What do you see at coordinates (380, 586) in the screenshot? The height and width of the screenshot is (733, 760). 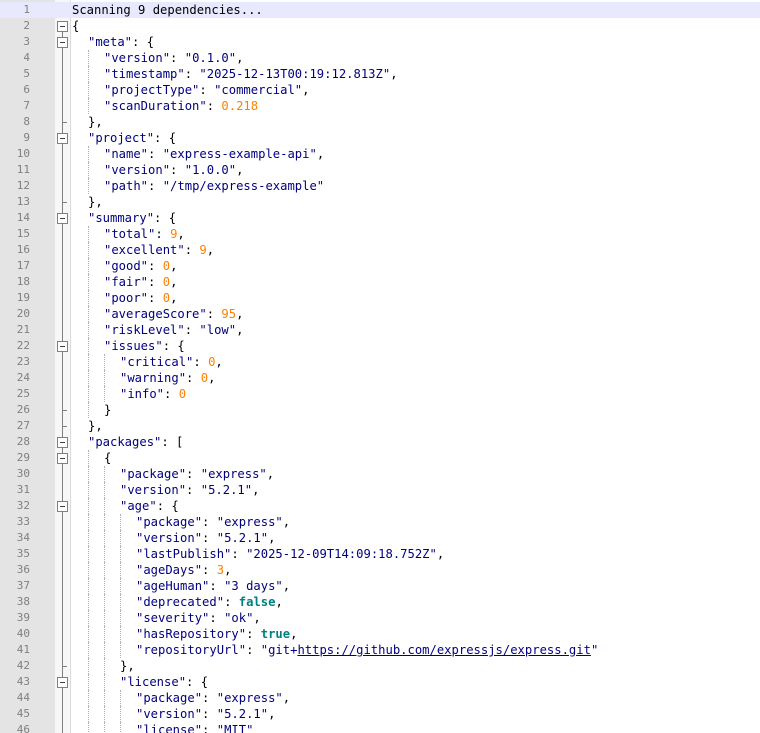 I see `code-line: 37 "ageHuman": "3 days",` at bounding box center [380, 586].